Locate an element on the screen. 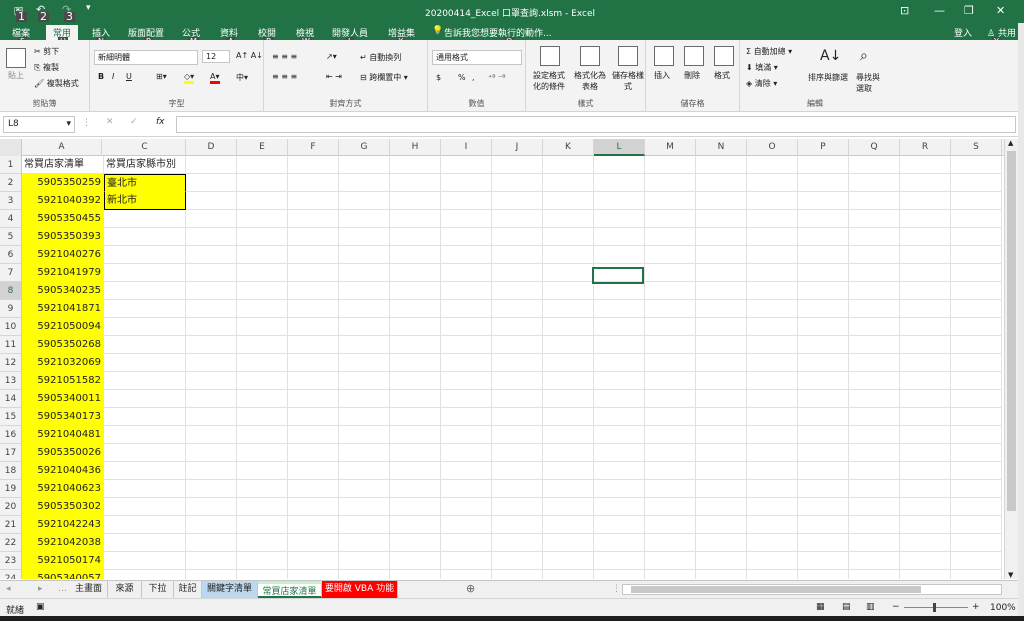 The image size is (1024, 621). cell-m5 is located at coordinates (670, 237).